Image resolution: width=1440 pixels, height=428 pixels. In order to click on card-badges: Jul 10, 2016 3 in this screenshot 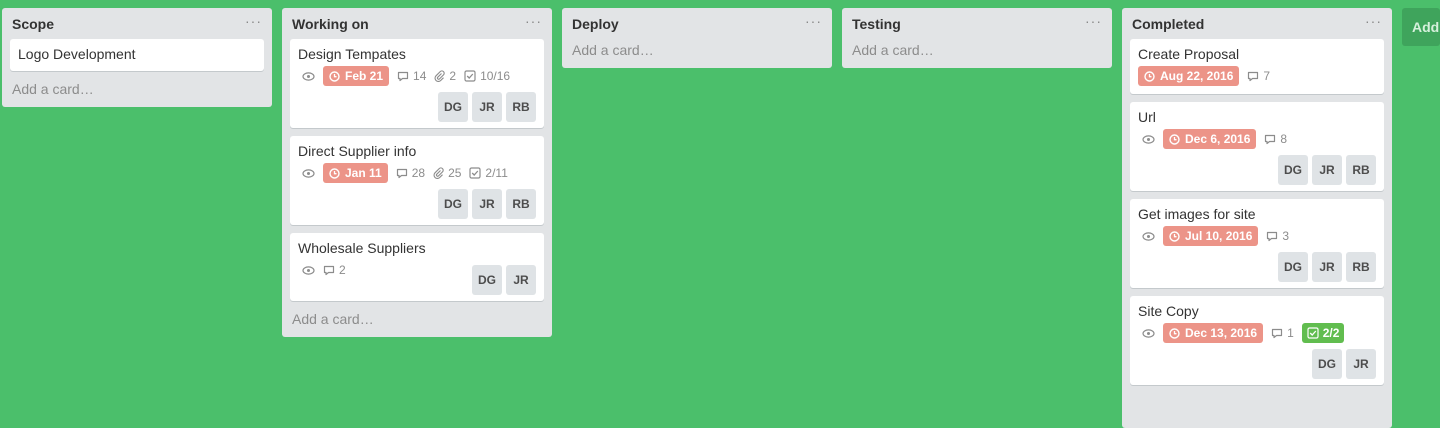, I will do `click(1259, 236)`.